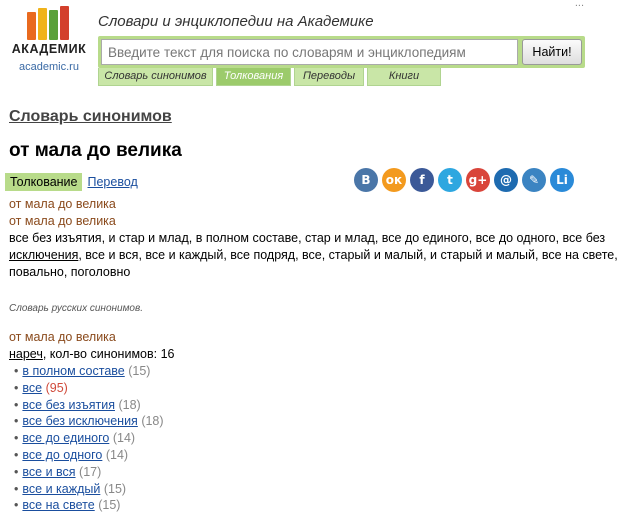 This screenshot has width=640, height=518. Describe the element at coordinates (68, 405) in the screenshot. I see `synonym-link: все без изъятия` at that location.